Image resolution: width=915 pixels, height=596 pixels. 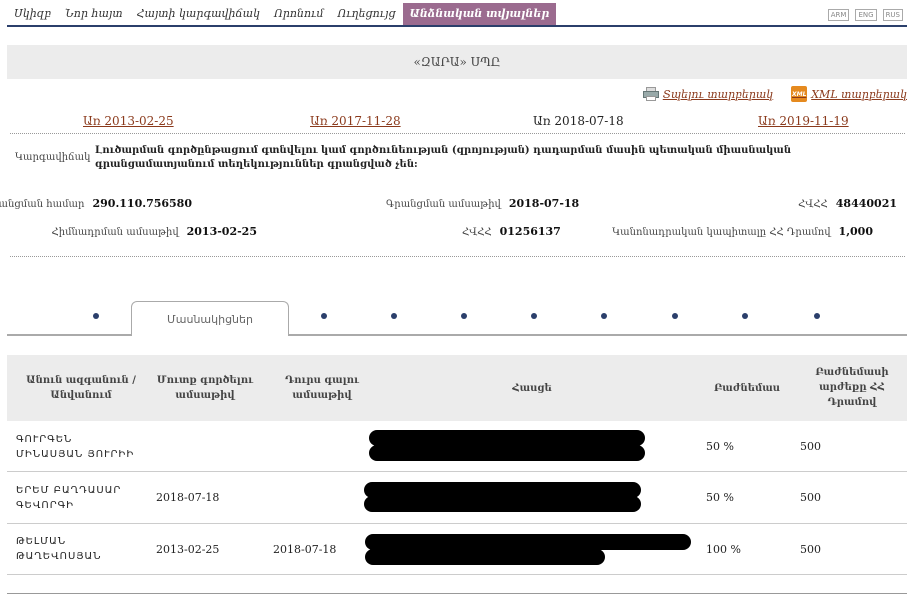 What do you see at coordinates (32, 14) in the screenshot?
I see `nav-home: Սկիզբ` at bounding box center [32, 14].